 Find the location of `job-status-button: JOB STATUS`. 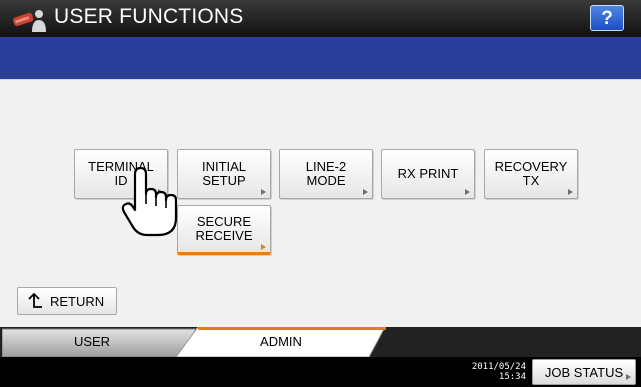

job-status-button: JOB STATUS is located at coordinates (584, 372).